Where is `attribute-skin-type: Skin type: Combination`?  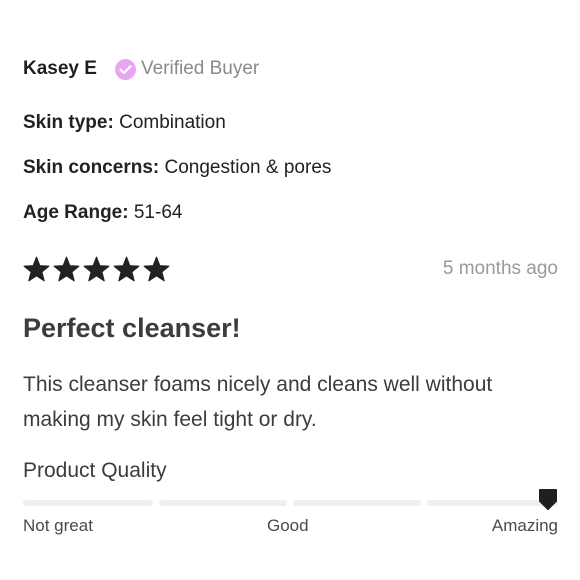
attribute-skin-type: Skin type: Combination is located at coordinates (124, 123).